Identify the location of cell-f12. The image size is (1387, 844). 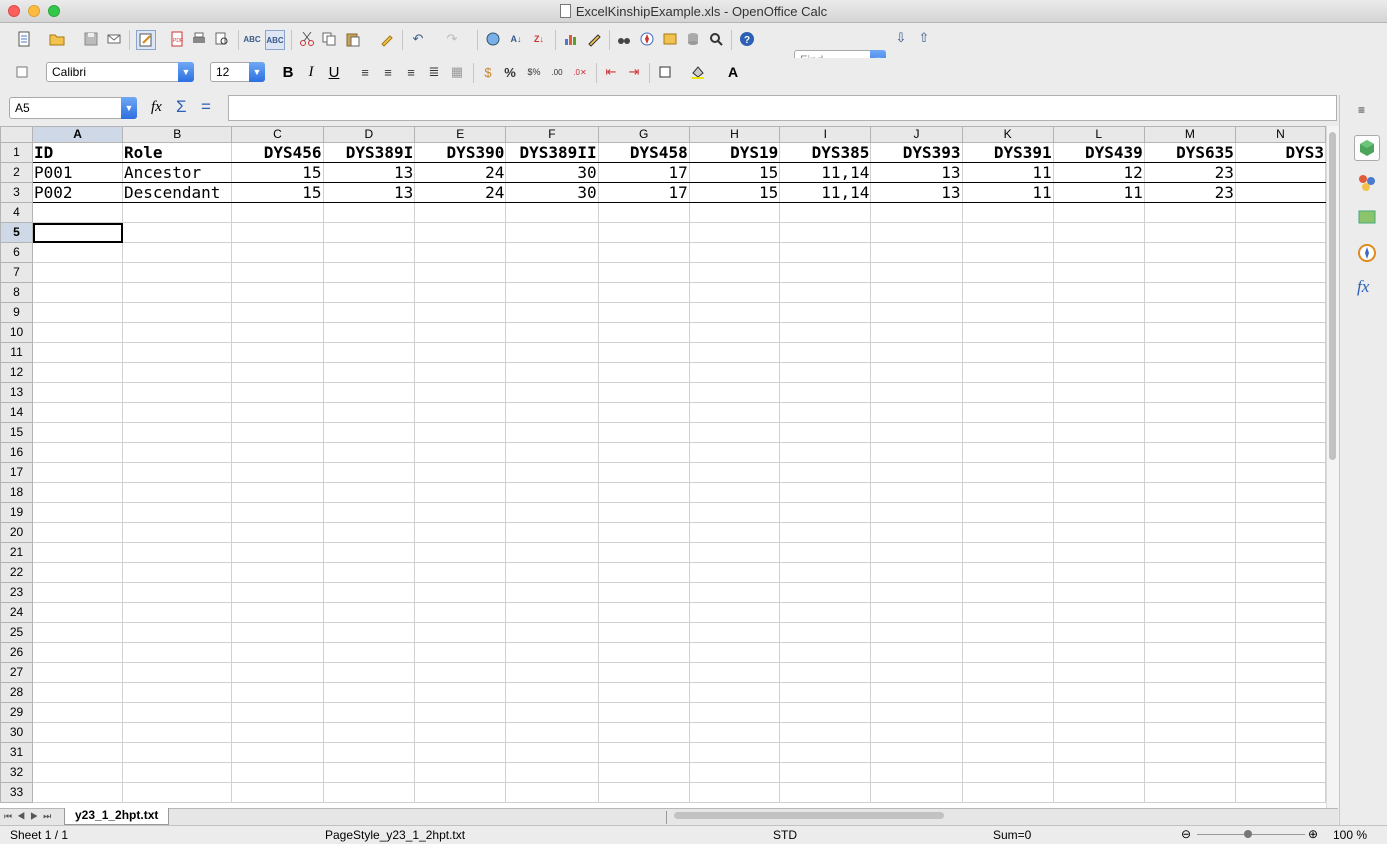
(552, 372).